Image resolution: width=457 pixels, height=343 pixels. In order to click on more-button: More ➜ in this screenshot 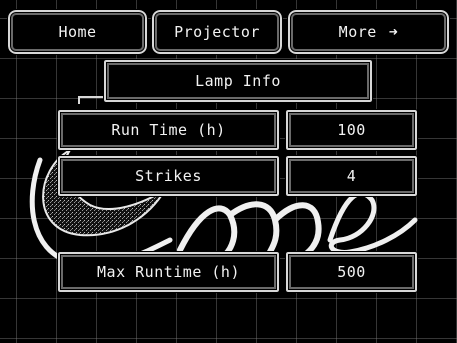, I will do `click(368, 32)`.